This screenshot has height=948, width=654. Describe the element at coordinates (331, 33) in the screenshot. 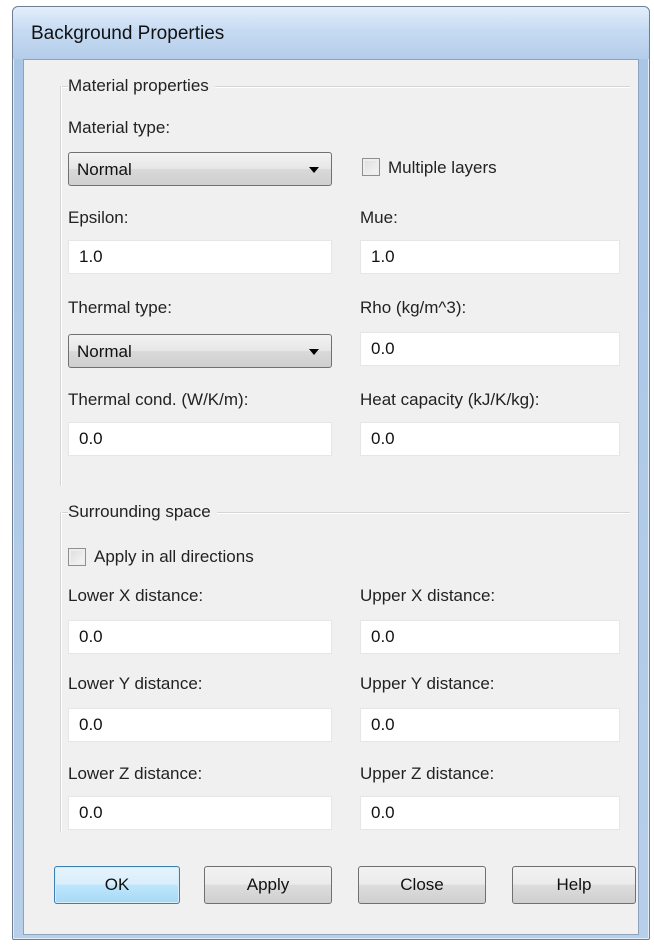

I see `title-bar: Background Properties` at that location.